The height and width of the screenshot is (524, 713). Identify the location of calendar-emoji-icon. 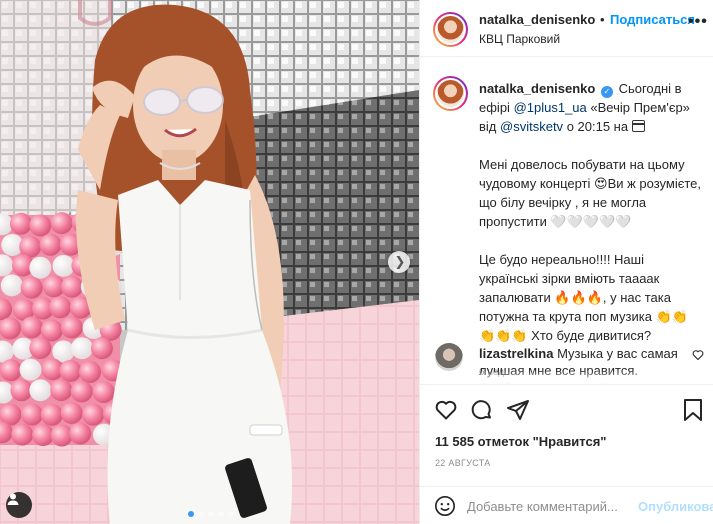
(638, 126).